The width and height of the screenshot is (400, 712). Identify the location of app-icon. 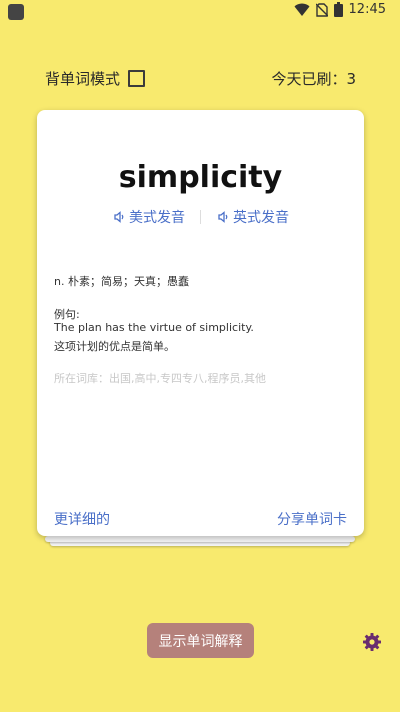
(16, 12).